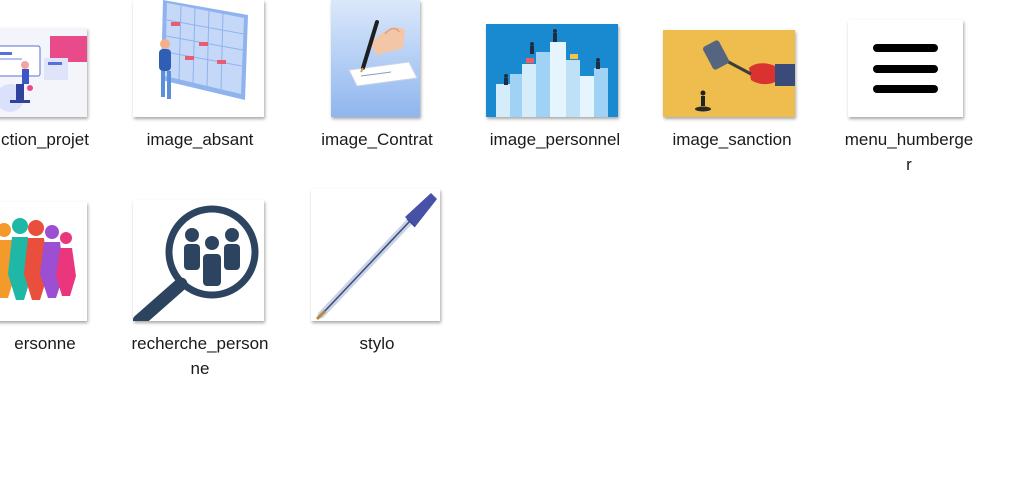 The width and height of the screenshot is (1011, 479). I want to click on people-silhouettes-logo-icon, so click(43, 261).